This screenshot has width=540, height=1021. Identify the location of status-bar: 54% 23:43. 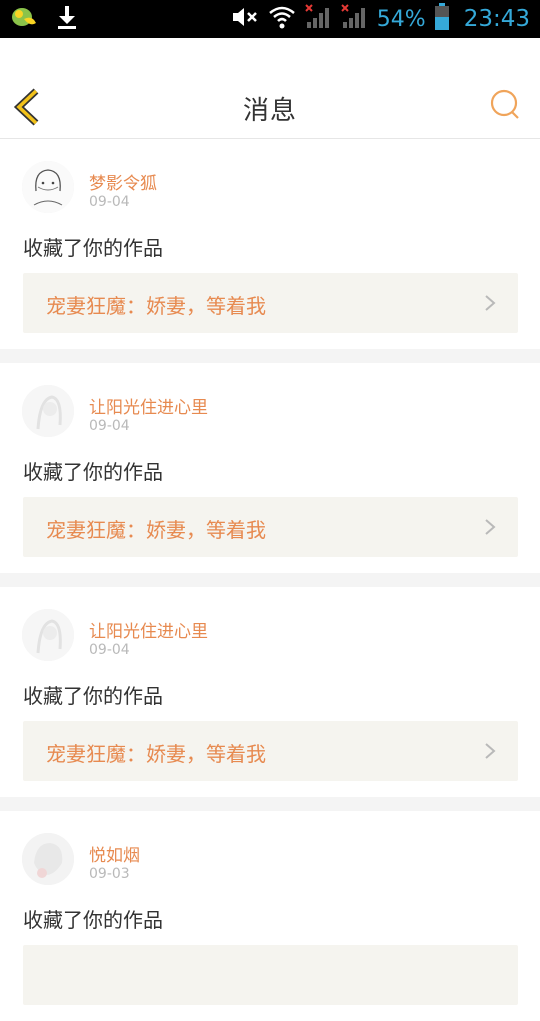
(270, 19).